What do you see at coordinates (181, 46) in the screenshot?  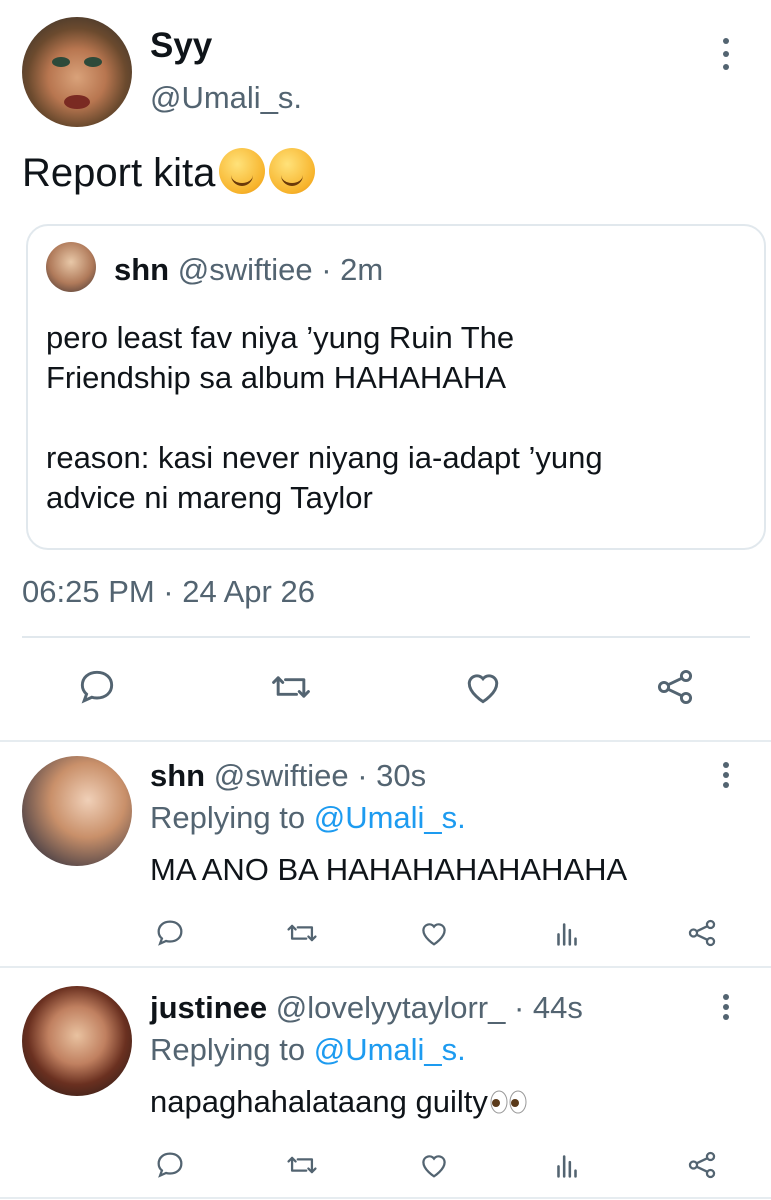 I see `author-name: Syy` at bounding box center [181, 46].